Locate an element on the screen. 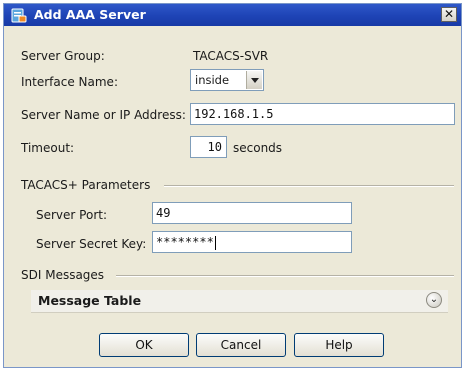 The width and height of the screenshot is (465, 371). timeout-input: 10 is located at coordinates (208, 147).